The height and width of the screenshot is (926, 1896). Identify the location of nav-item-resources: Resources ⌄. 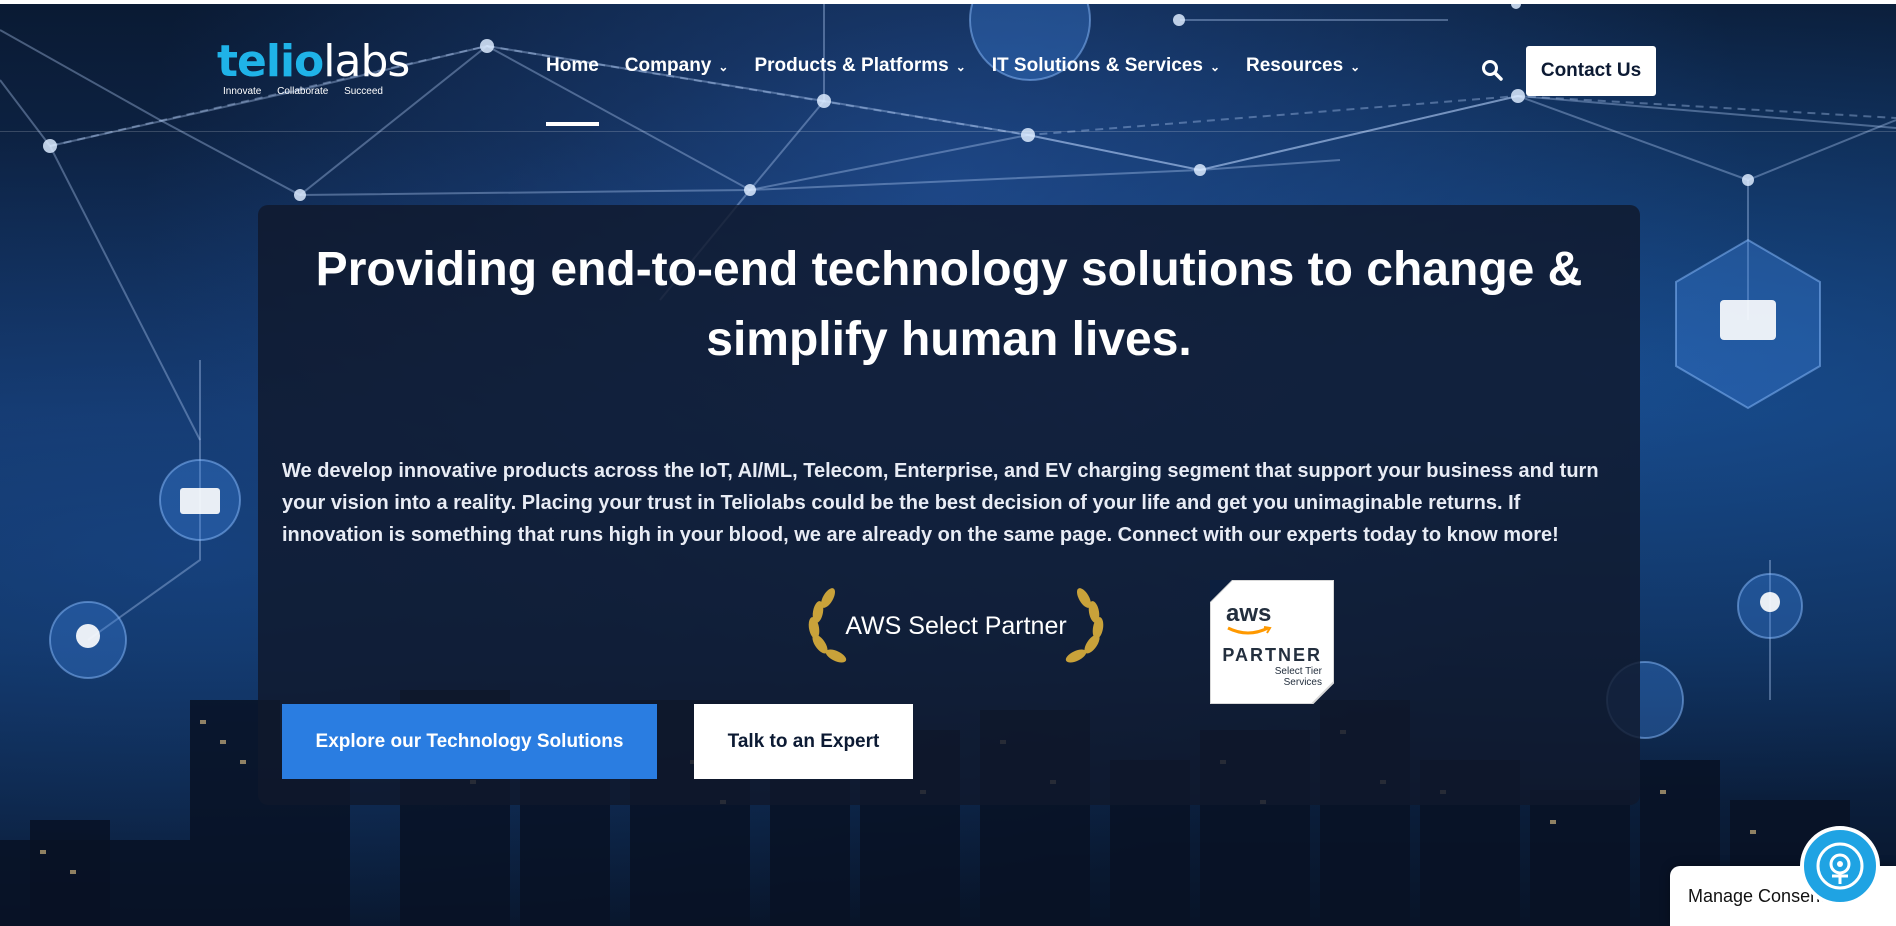
(1303, 66).